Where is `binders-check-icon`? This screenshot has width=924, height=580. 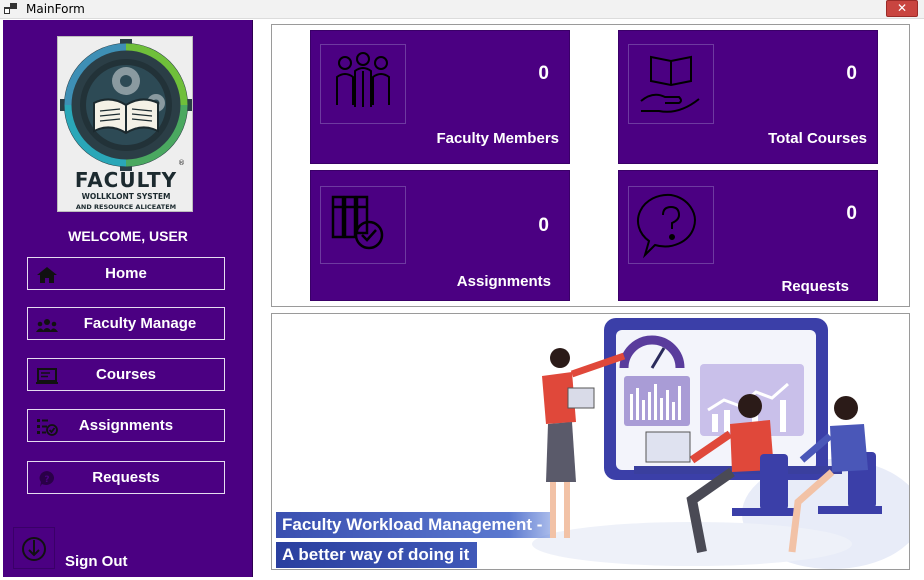 binders-check-icon is located at coordinates (363, 225).